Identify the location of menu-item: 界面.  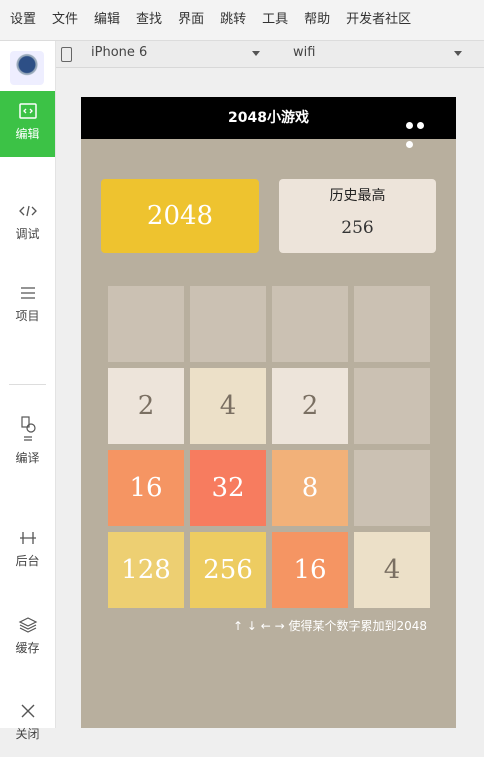
(191, 20).